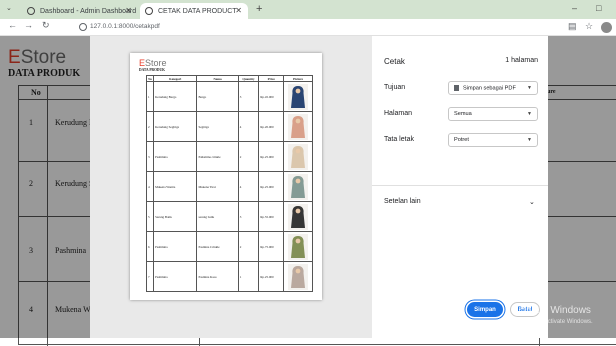 This screenshot has width=616, height=346. I want to click on cell-no: 4, so click(150, 186).